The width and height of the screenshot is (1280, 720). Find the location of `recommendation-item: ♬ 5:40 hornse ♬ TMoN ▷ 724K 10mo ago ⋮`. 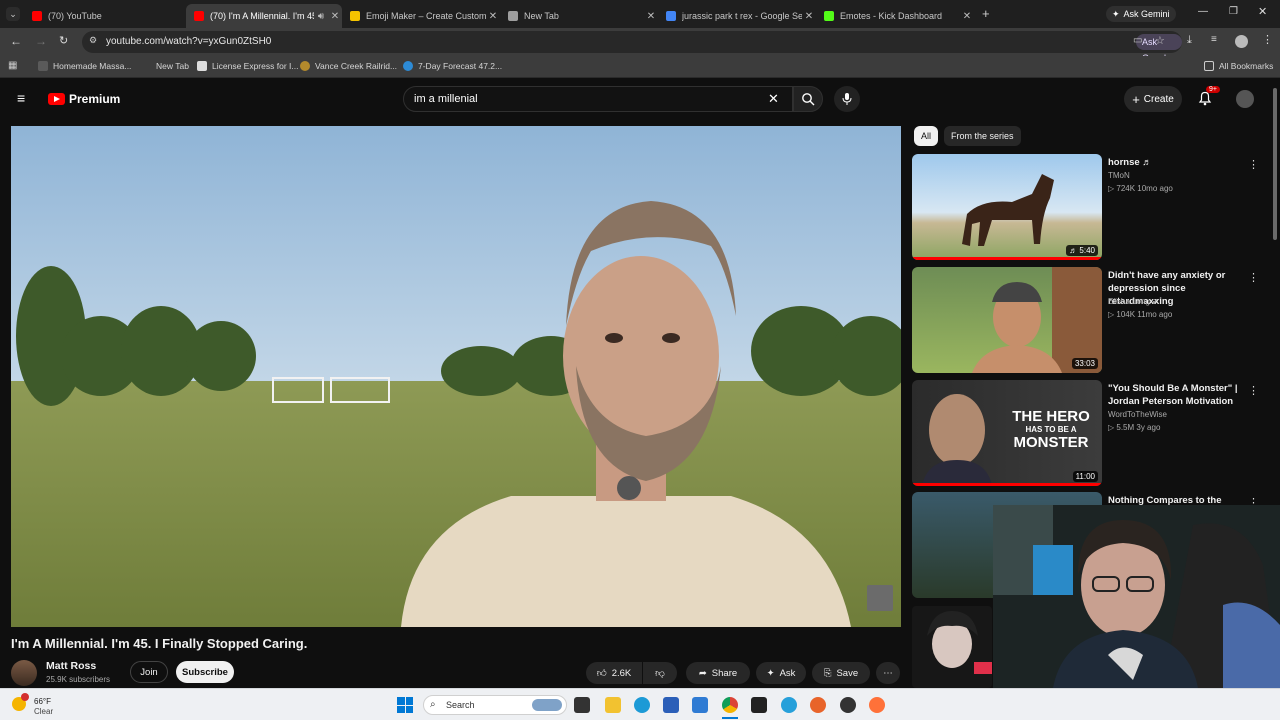

recommendation-item: ♬ 5:40 hornse ♬ TMoN ▷ 724K 10mo ago ⋮ is located at coordinates (1086, 208).